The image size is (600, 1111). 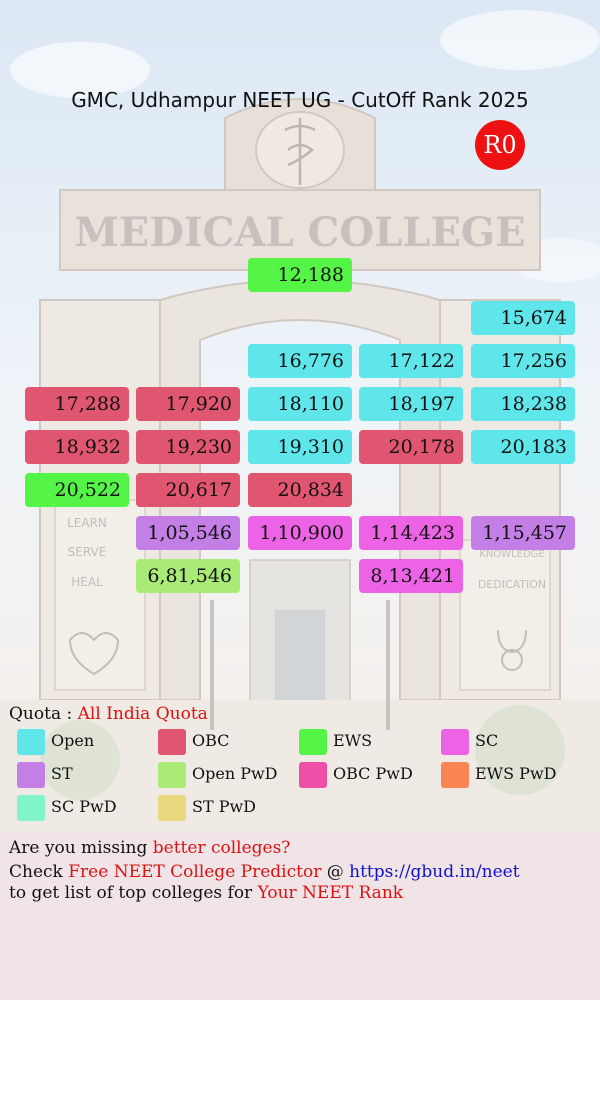 What do you see at coordinates (300, 533) in the screenshot?
I see `rank-cell: 1,10,900` at bounding box center [300, 533].